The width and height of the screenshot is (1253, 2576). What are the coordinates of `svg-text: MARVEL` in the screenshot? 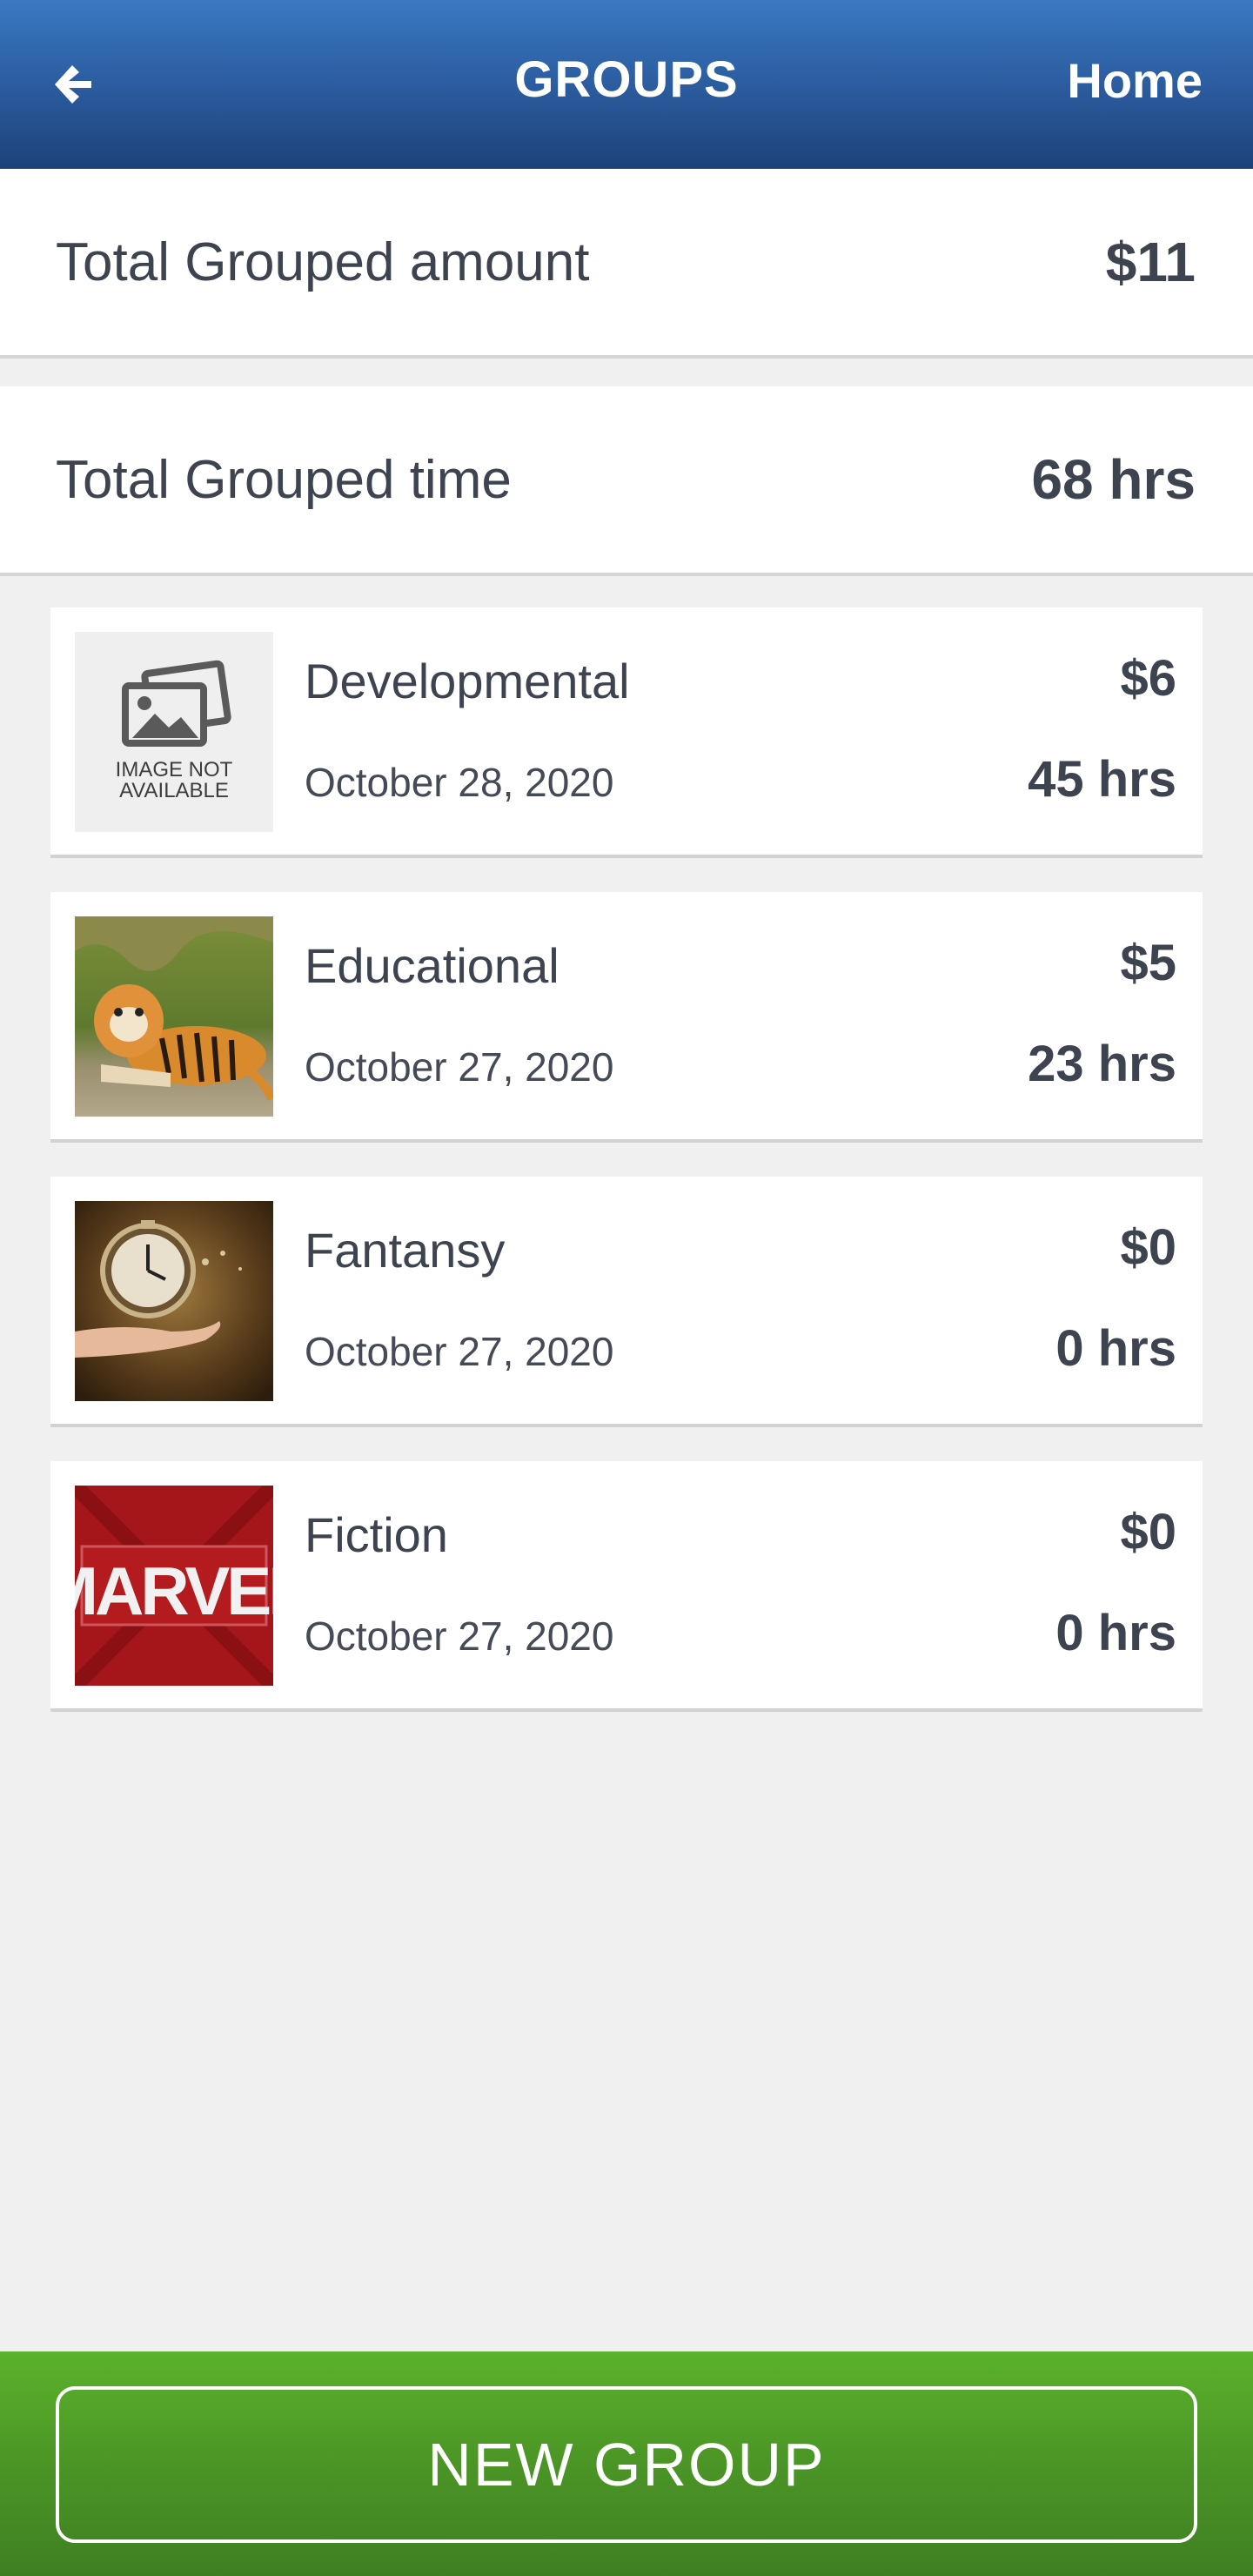 It's located at (174, 1591).